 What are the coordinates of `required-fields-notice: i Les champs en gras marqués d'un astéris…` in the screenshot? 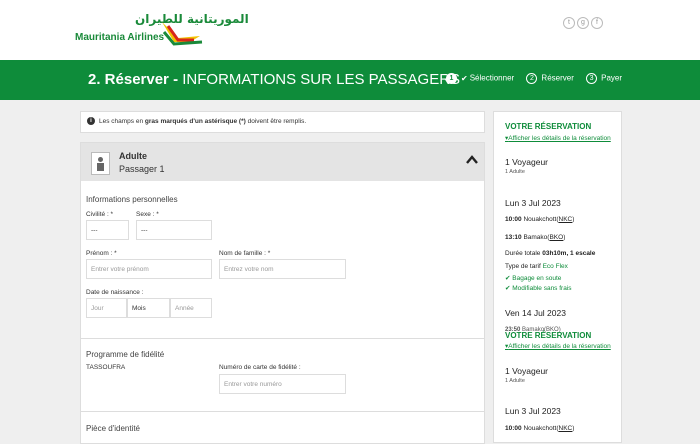 It's located at (282, 122).